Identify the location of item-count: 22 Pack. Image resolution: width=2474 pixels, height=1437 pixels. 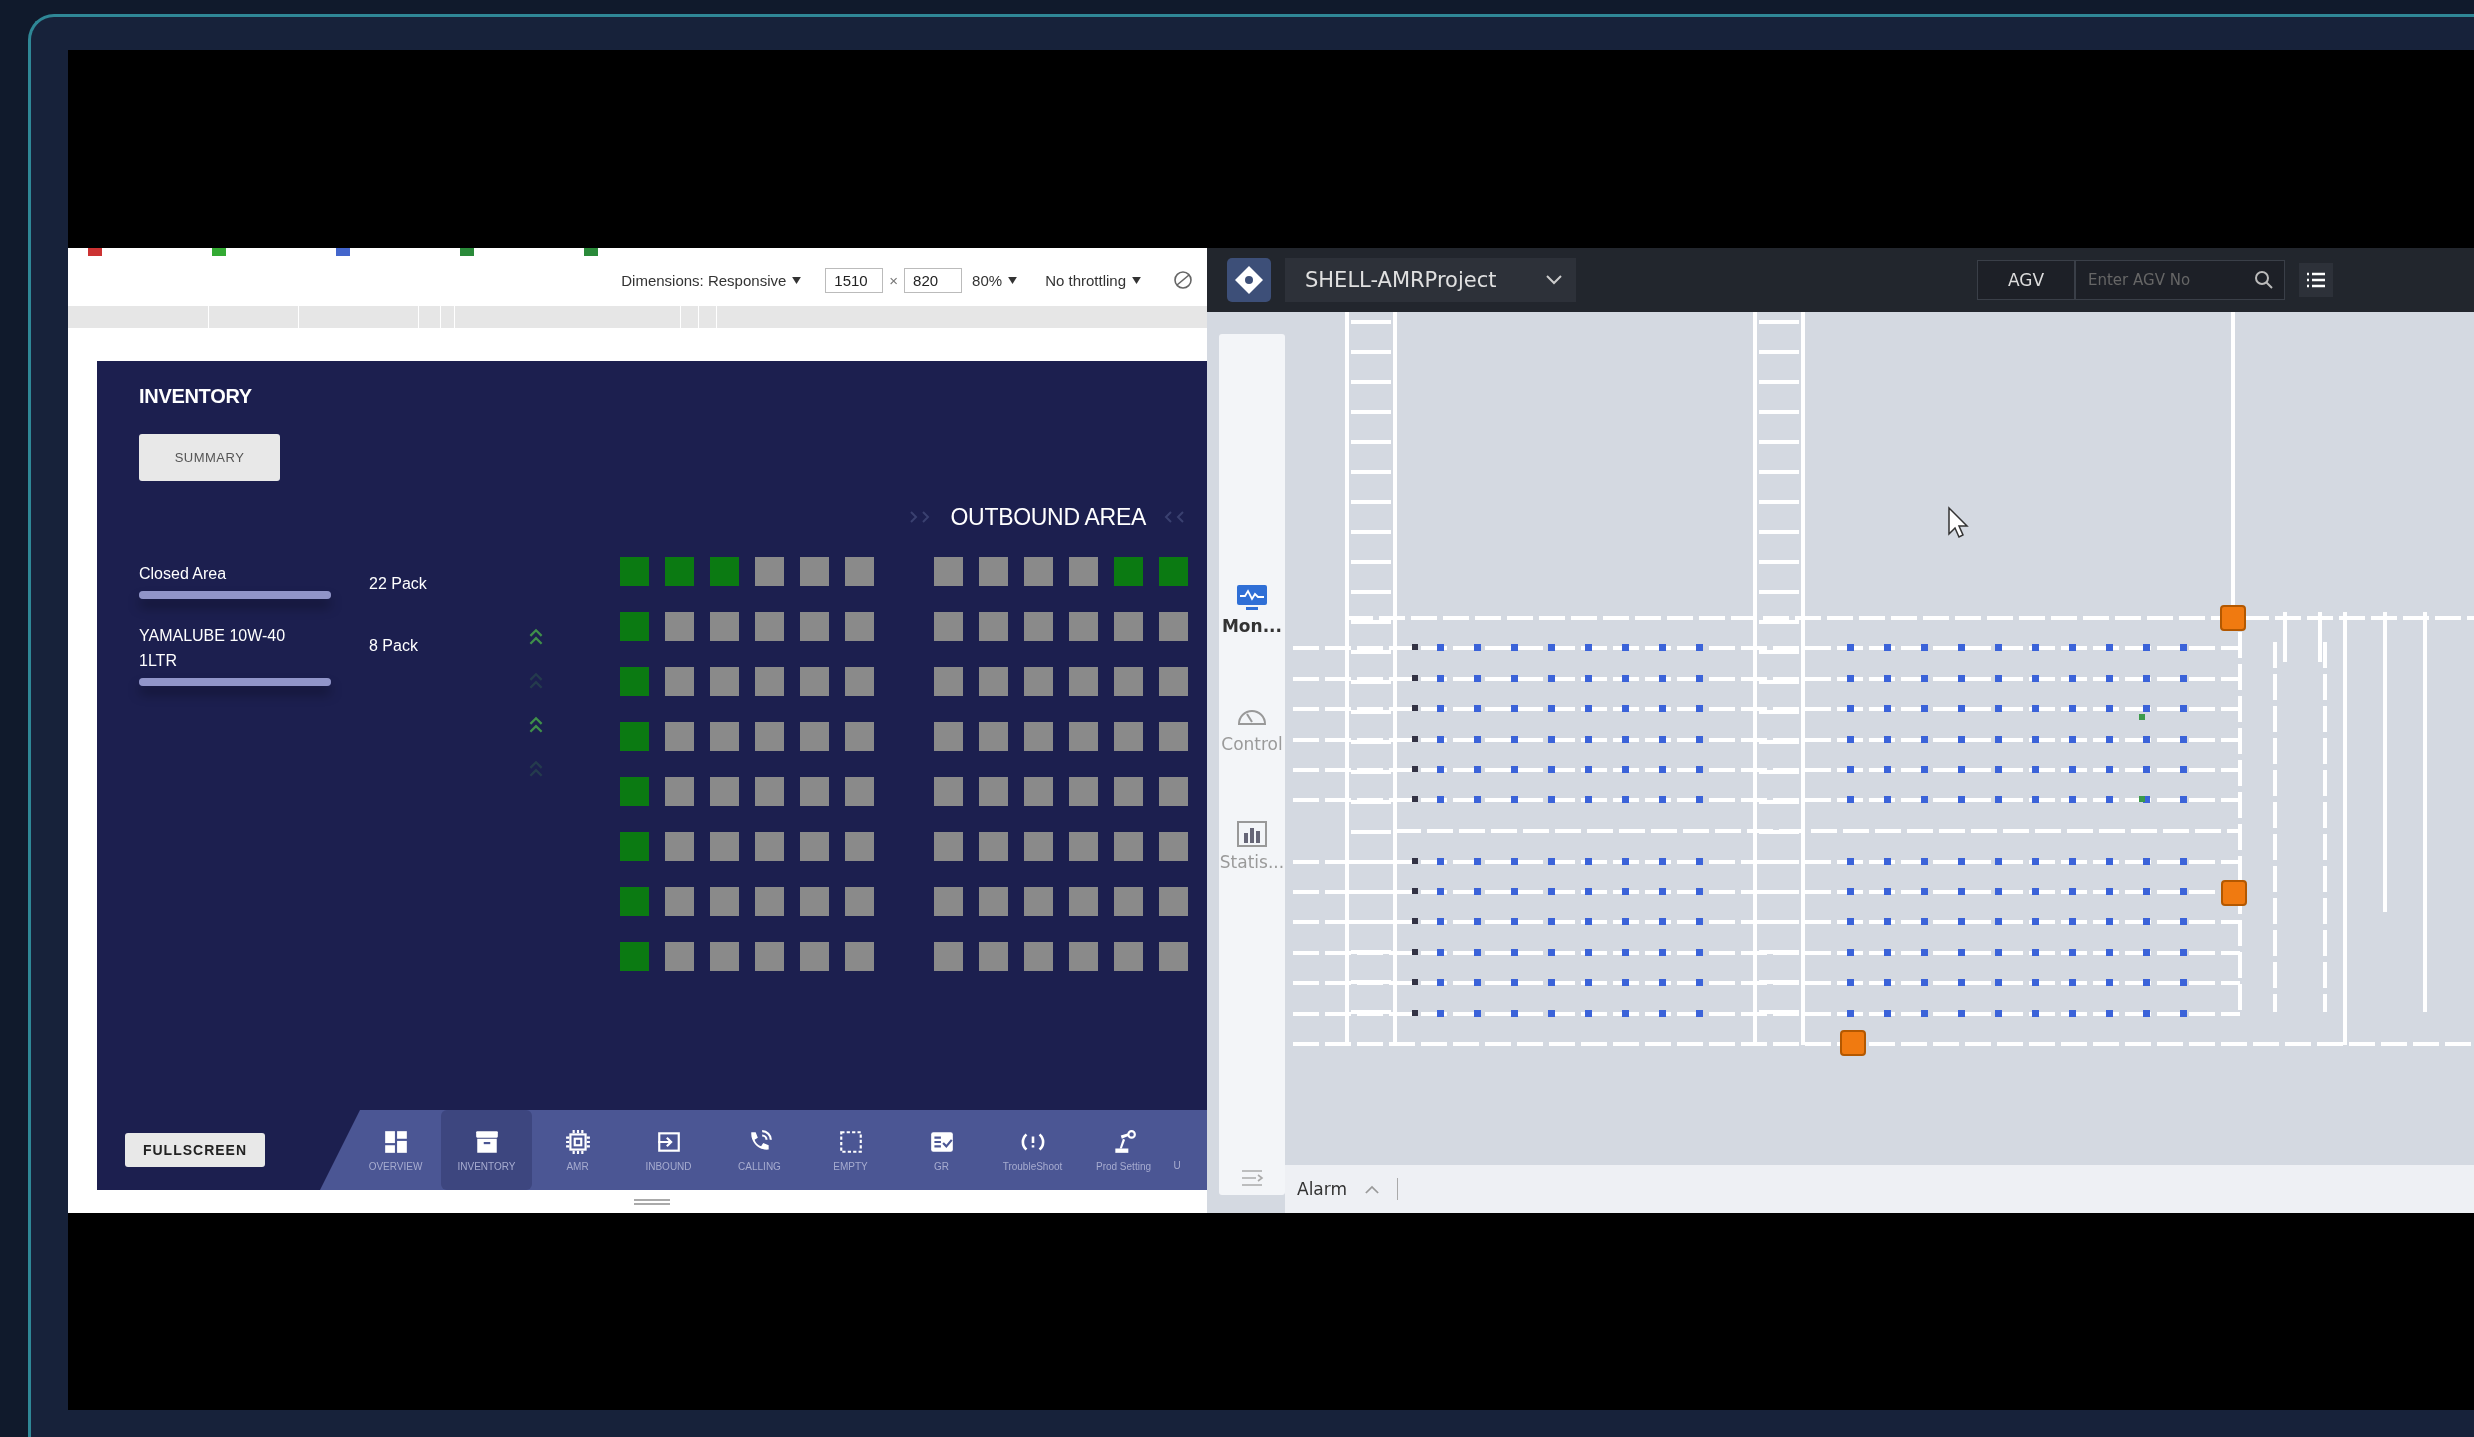
(398, 584).